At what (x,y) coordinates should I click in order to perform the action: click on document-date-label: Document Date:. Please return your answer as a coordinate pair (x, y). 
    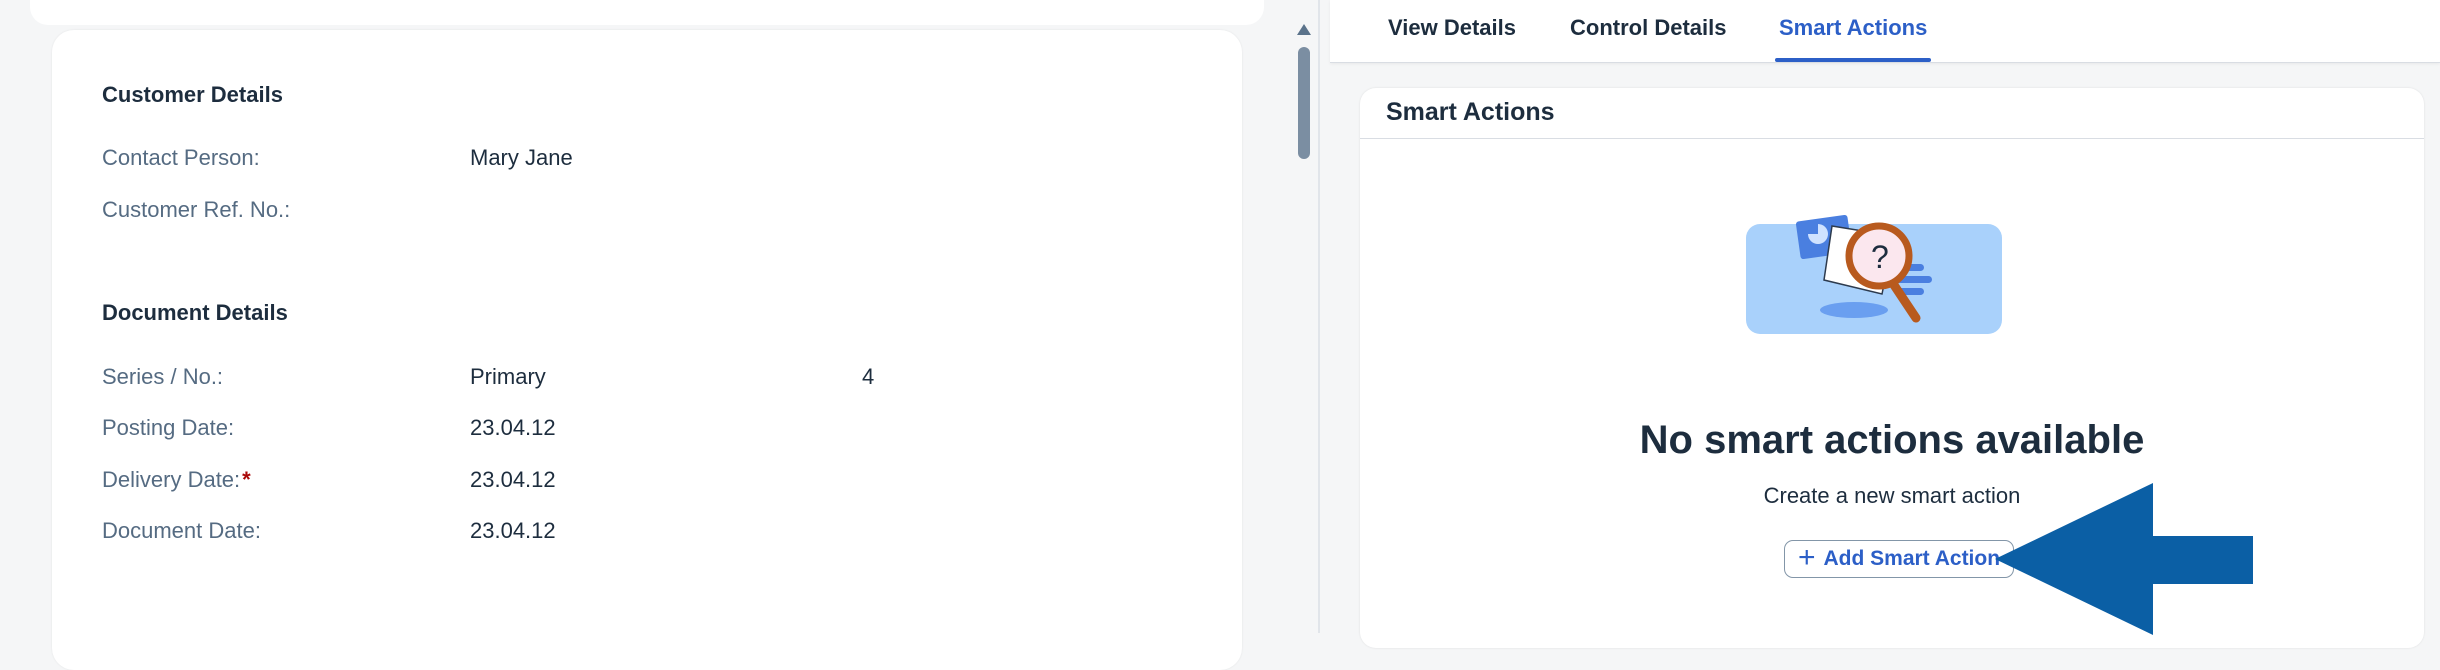
    Looking at the image, I should click on (181, 530).